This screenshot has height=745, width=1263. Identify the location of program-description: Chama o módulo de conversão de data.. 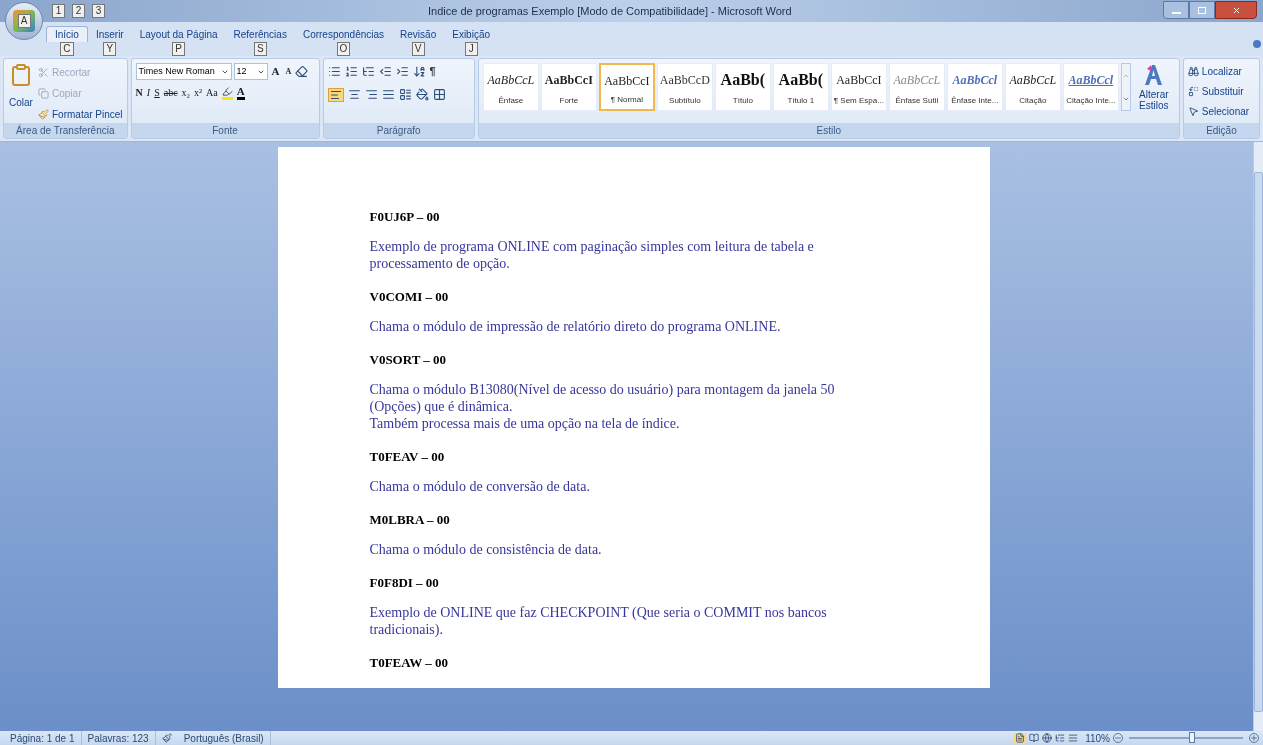
(480, 486).